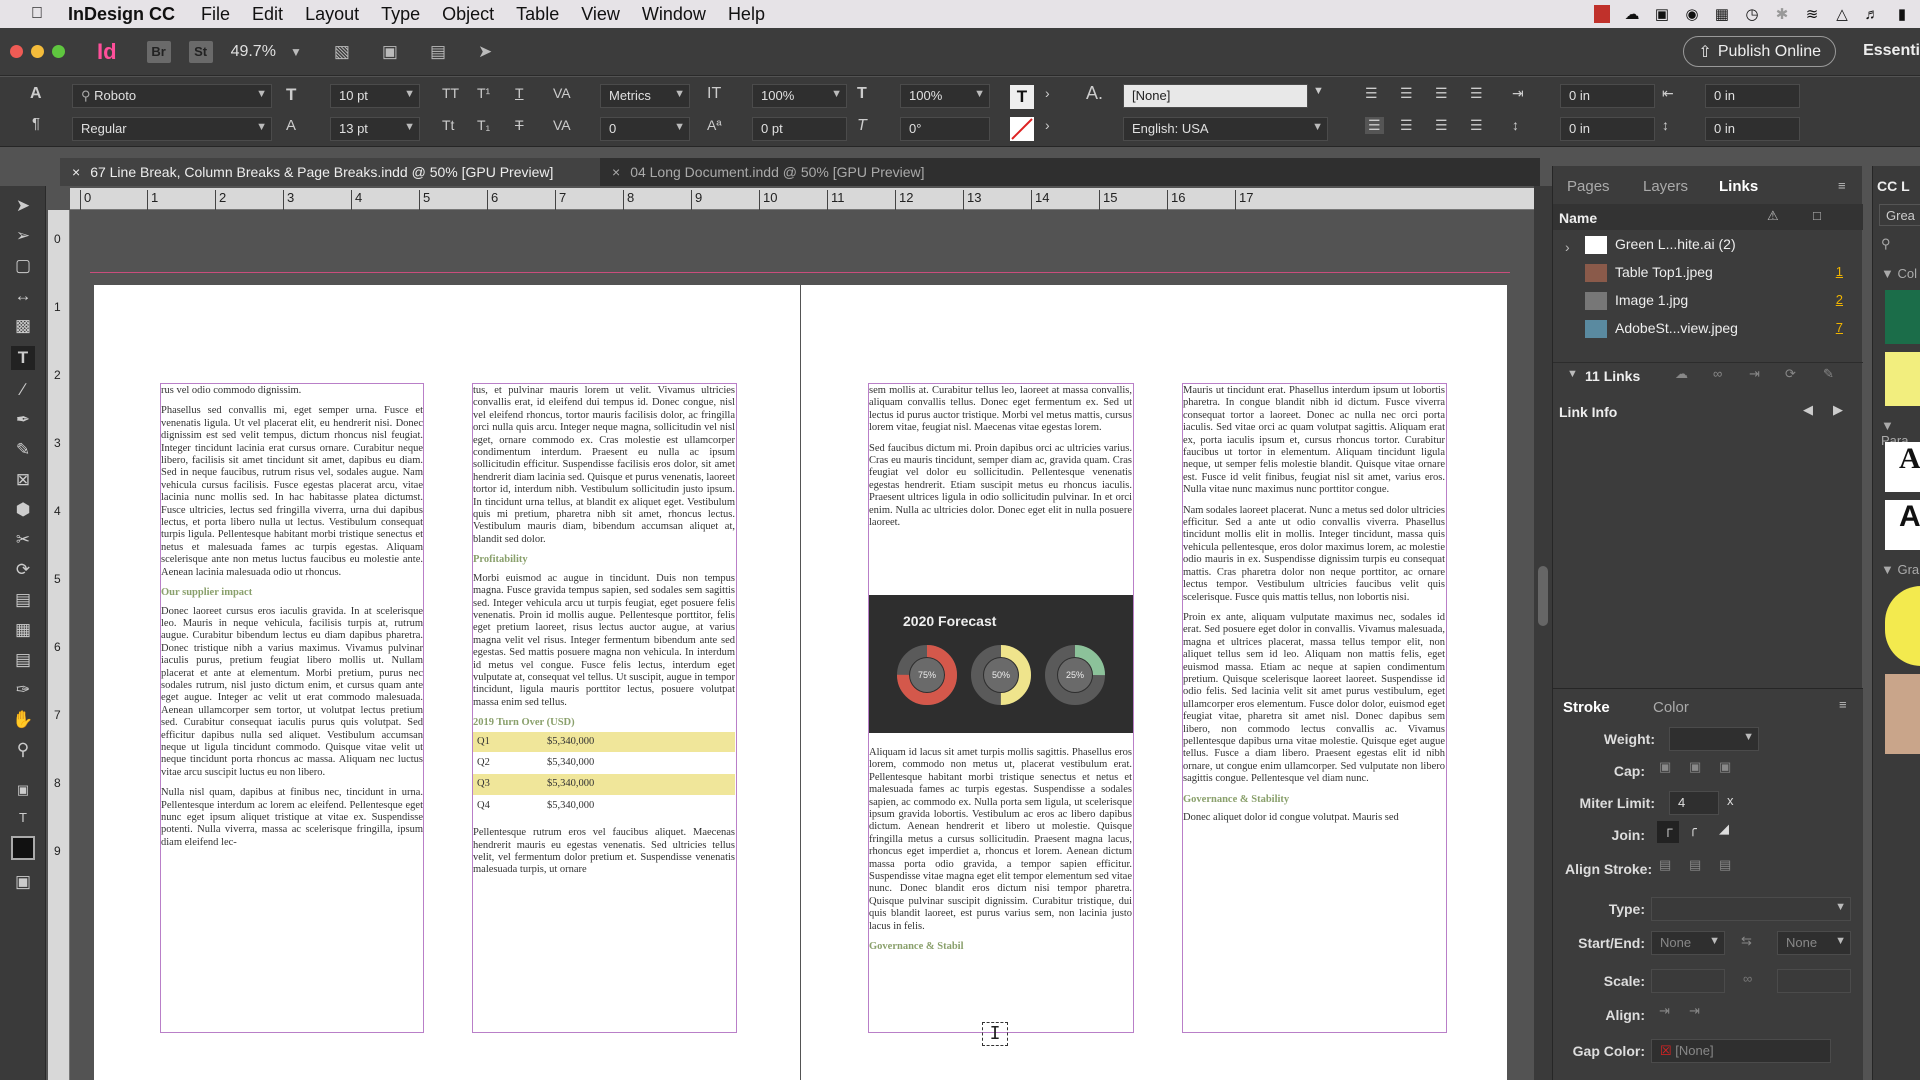 This screenshot has height=1080, width=1920. What do you see at coordinates (1752, 14) in the screenshot?
I see `time-machine-icon: ◷` at bounding box center [1752, 14].